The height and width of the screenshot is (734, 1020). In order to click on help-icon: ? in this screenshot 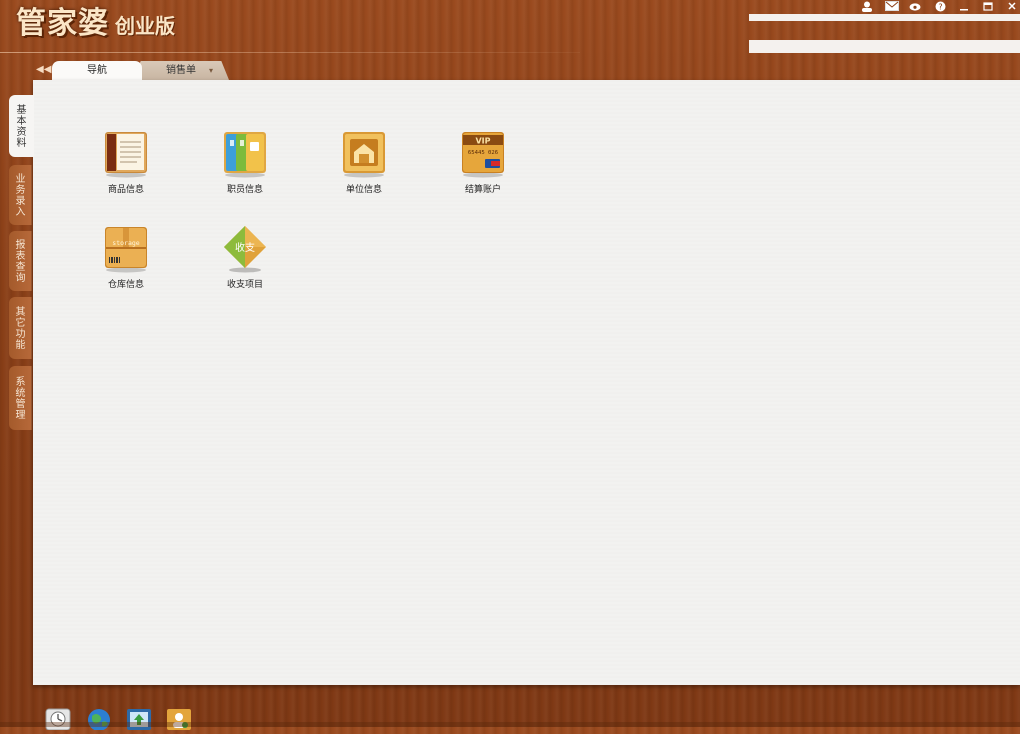, I will do `click(940, 6)`.